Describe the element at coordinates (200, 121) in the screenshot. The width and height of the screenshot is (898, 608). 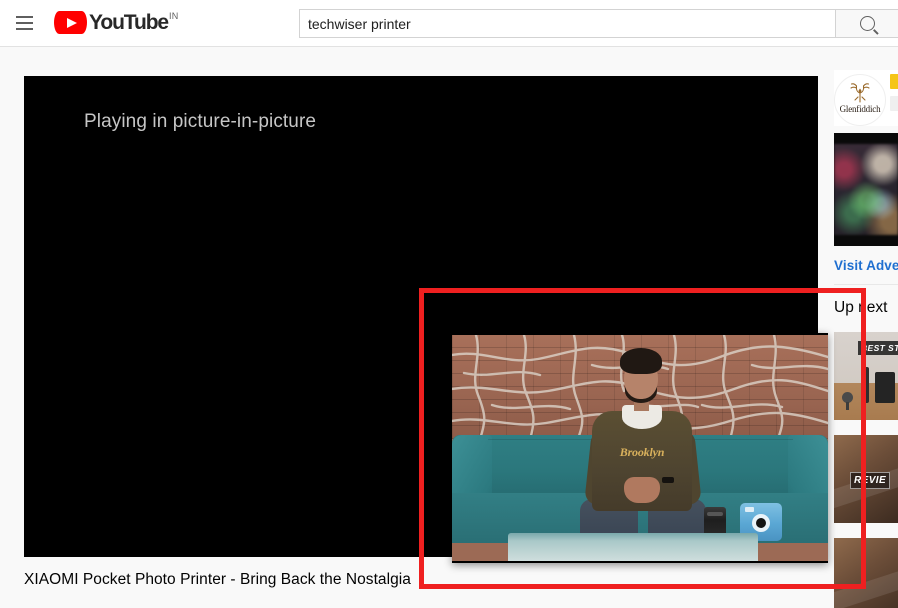
I see `pip-status-message: Playing in picture-in-picture` at that location.